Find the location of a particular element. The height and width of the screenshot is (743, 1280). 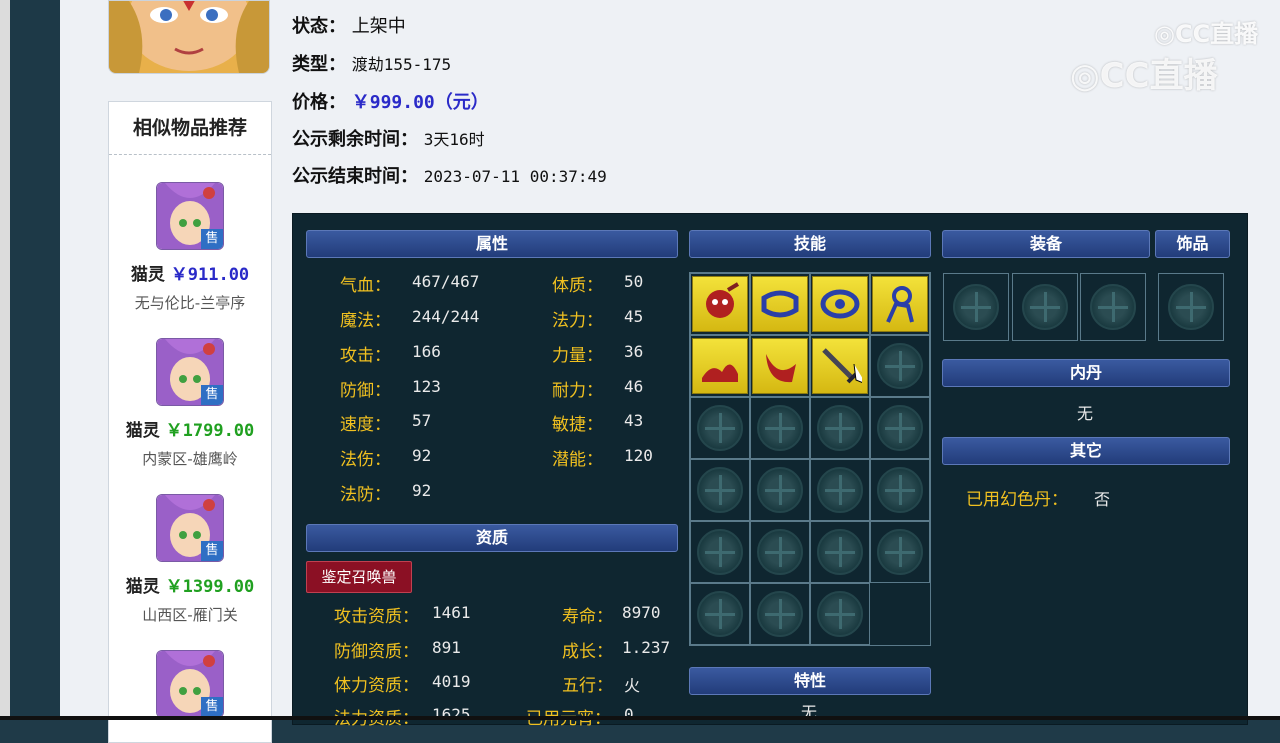

accessory-slot is located at coordinates (1191, 307).